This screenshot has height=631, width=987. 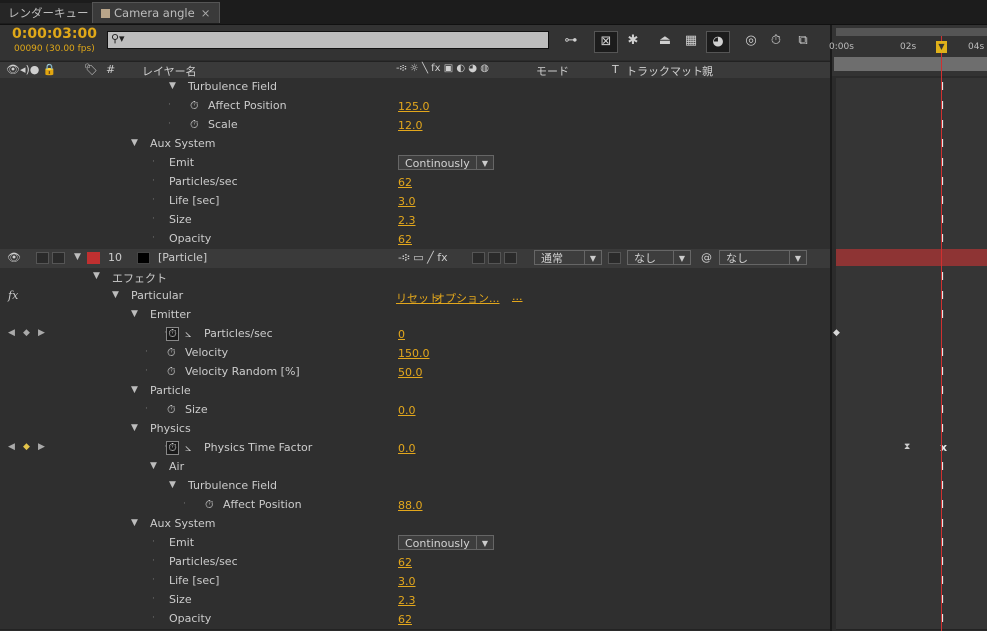 What do you see at coordinates (415, 335) in the screenshot?
I see `property-row: ◀◆▶·⏱⦣Particles/sec0` at bounding box center [415, 335].